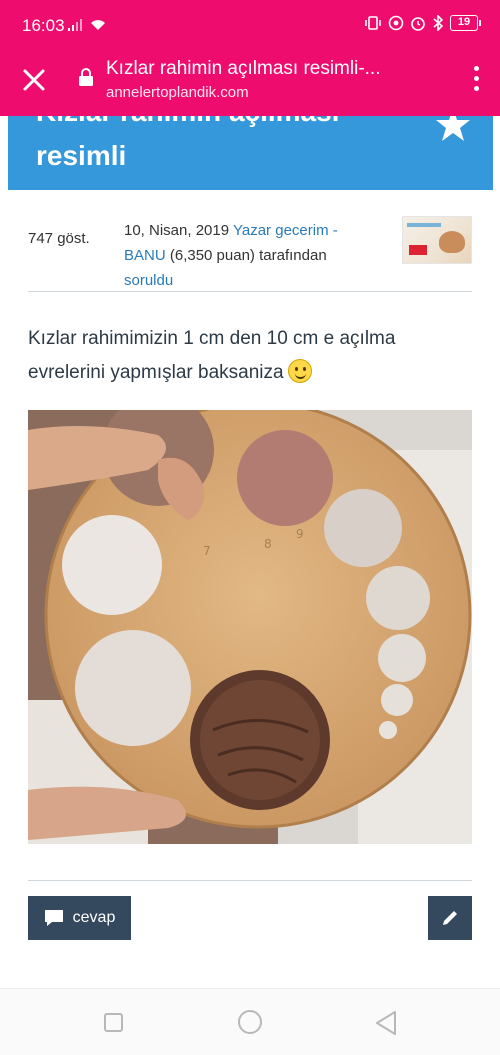  I want to click on battery-indicator: 19, so click(465, 23).